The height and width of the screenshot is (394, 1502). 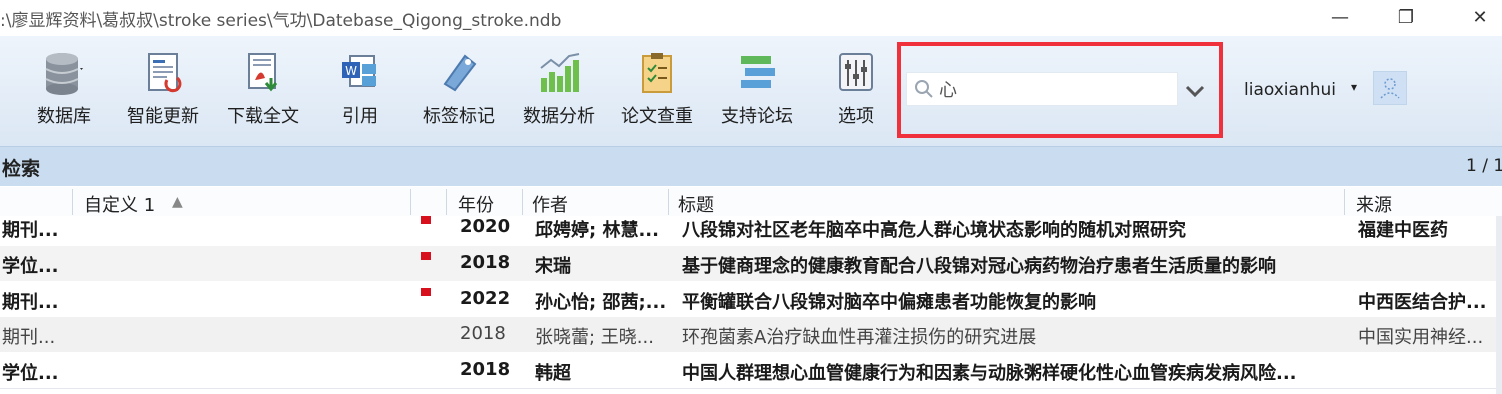 I want to click on search-input: 心, so click(x=1042, y=89).